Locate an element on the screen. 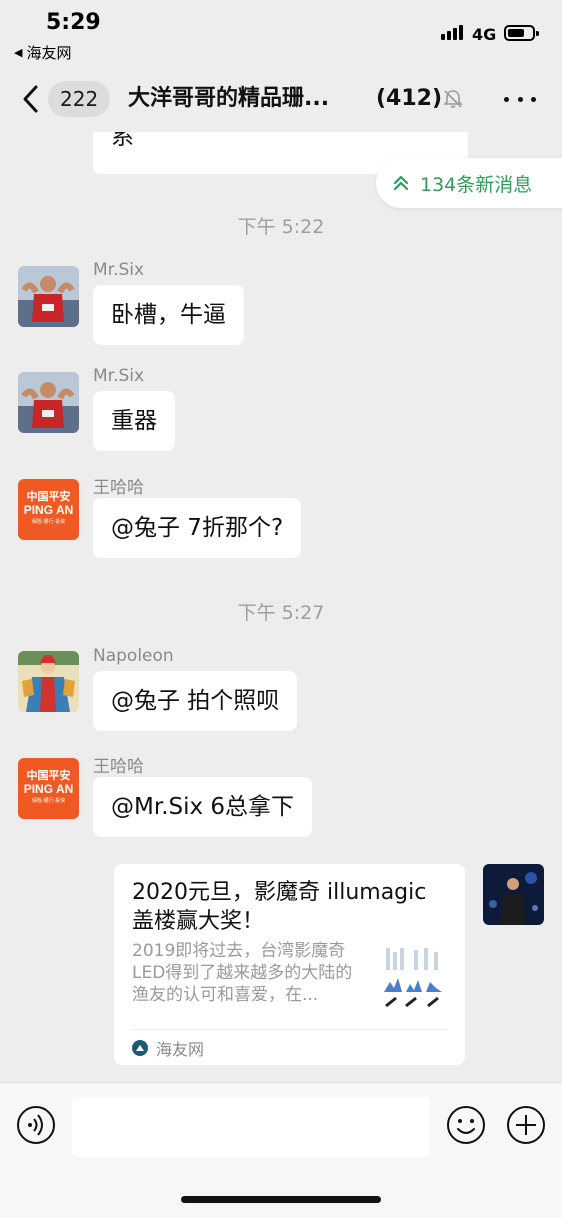  message-text: 重器 is located at coordinates (134, 421).